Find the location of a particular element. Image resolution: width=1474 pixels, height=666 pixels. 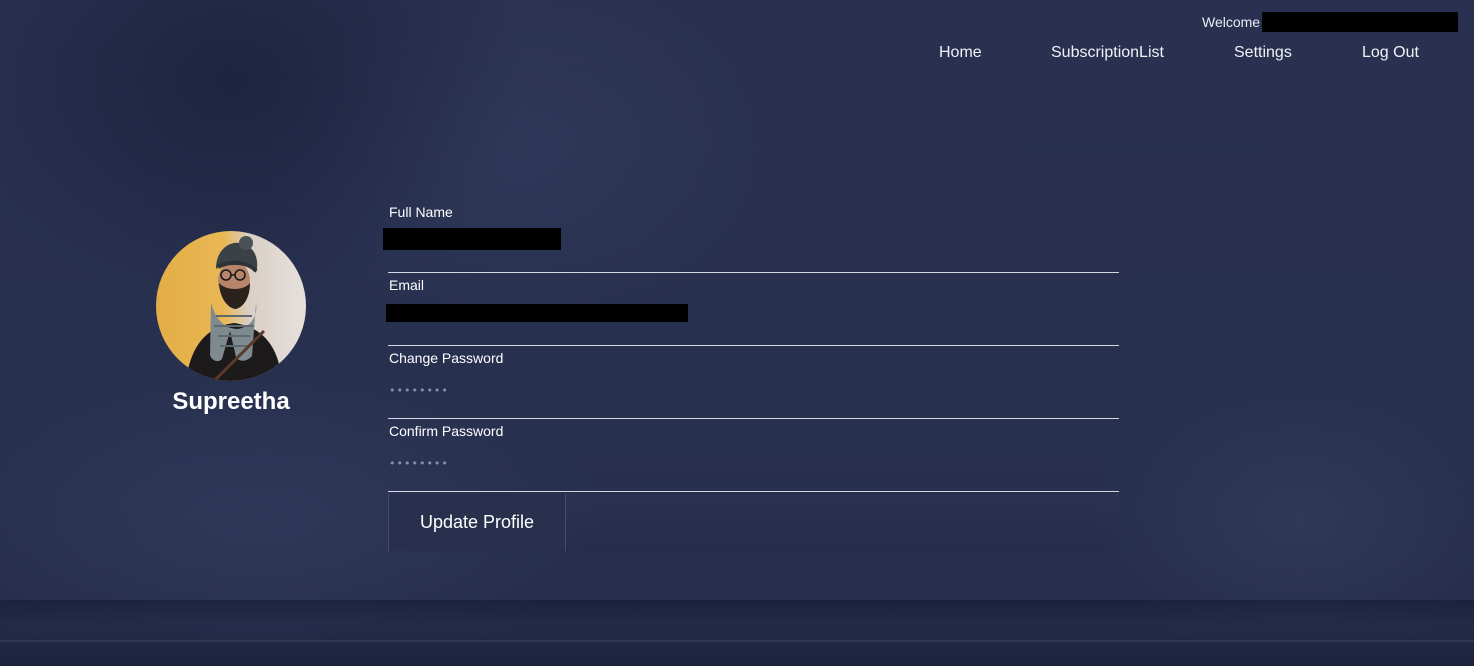

confirm-password-label: Confirm Password is located at coordinates (446, 431).